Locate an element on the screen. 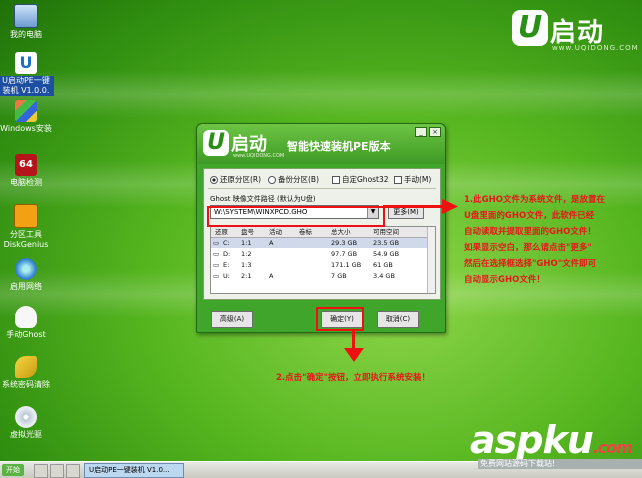 This screenshot has height=478, width=642. desktop-icon-label: Windows安装 is located at coordinates (26, 128).